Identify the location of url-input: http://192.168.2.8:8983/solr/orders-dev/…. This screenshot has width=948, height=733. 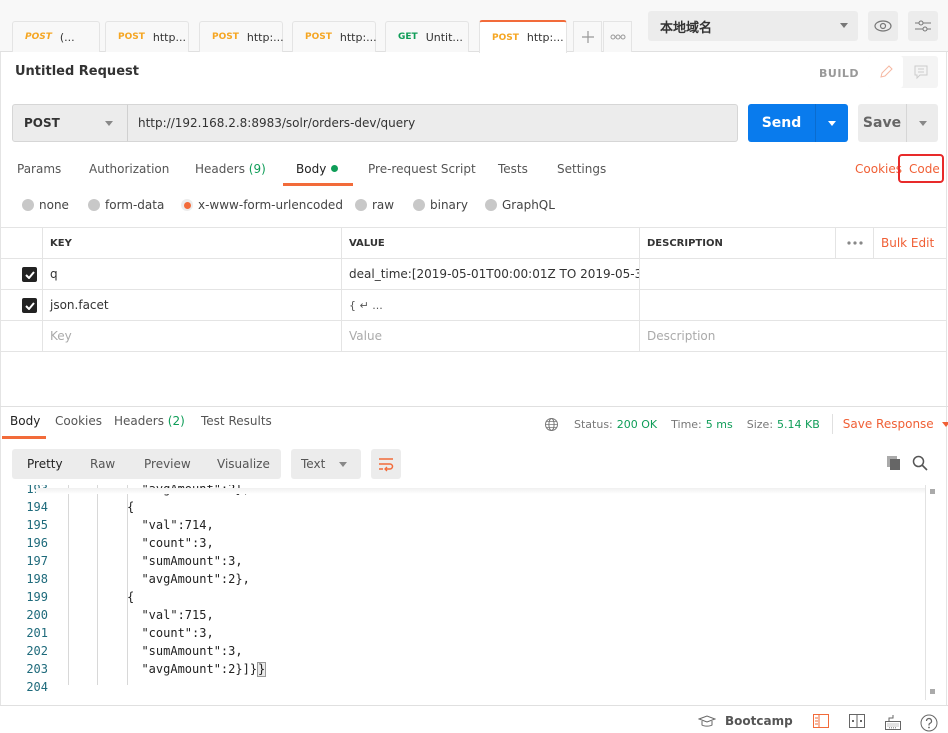
(432, 123).